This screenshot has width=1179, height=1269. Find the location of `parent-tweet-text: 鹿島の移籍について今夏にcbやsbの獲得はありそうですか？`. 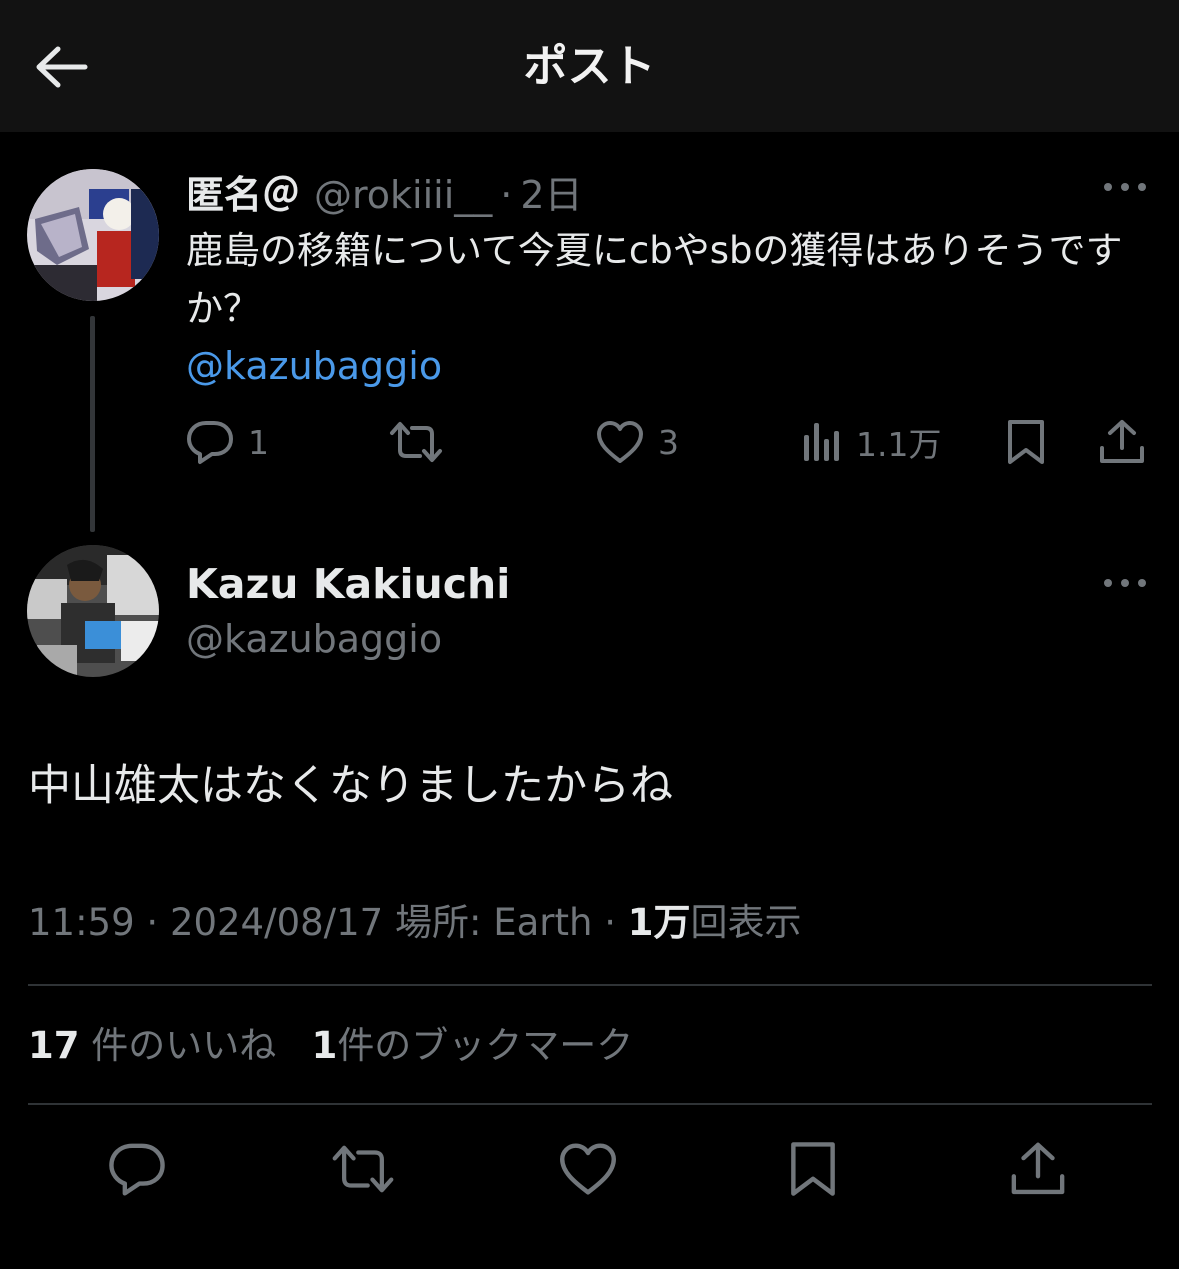

parent-tweet-text: 鹿島の移籍について今夏にcbやsbの獲得はありそうですか？ is located at coordinates (654, 279).